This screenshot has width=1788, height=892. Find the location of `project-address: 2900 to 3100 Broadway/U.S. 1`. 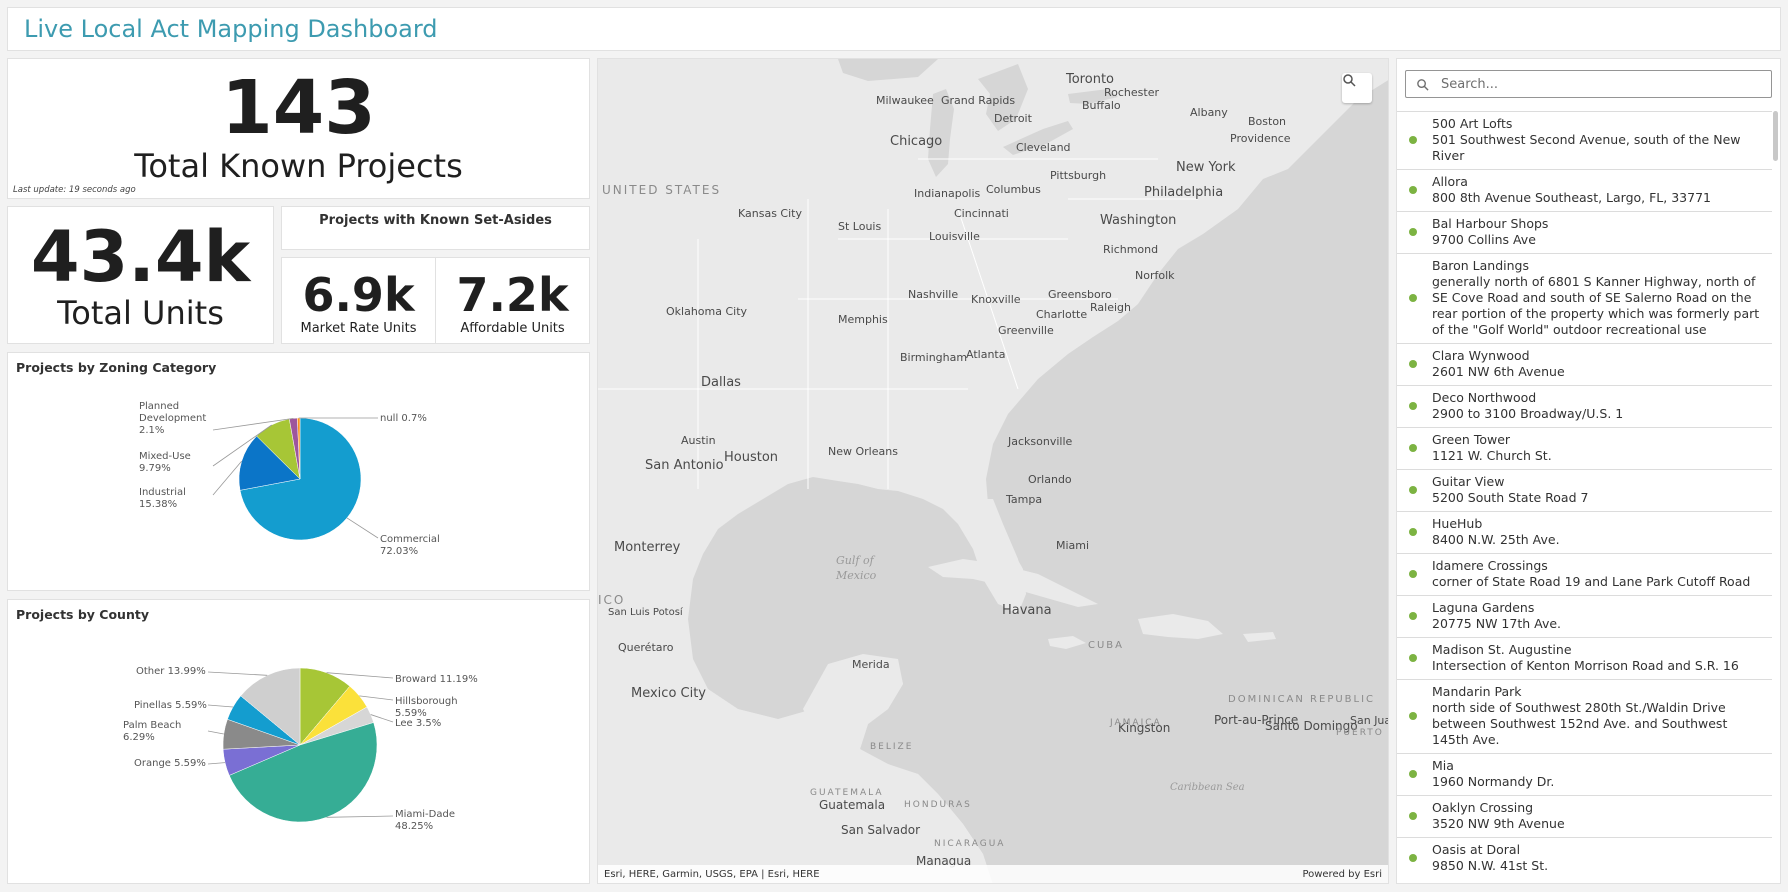

project-address: 2900 to 3100 Broadway/U.S. 1 is located at coordinates (1528, 413).